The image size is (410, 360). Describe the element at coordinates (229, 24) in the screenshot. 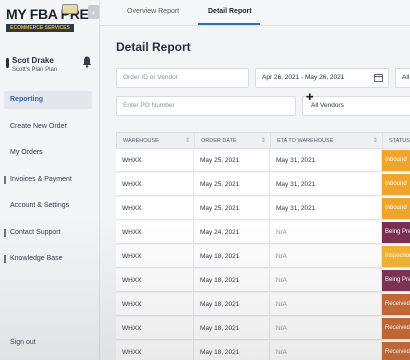

I see `active-tab-indicator` at that location.